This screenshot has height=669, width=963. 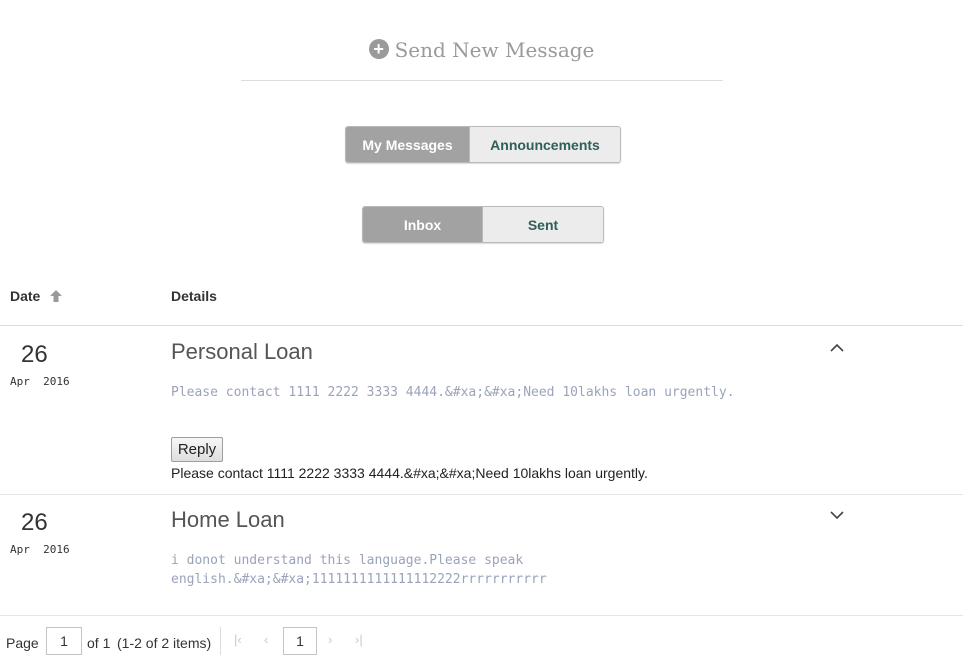 What do you see at coordinates (408, 144) in the screenshot?
I see `tab-my-messages: My Messages` at bounding box center [408, 144].